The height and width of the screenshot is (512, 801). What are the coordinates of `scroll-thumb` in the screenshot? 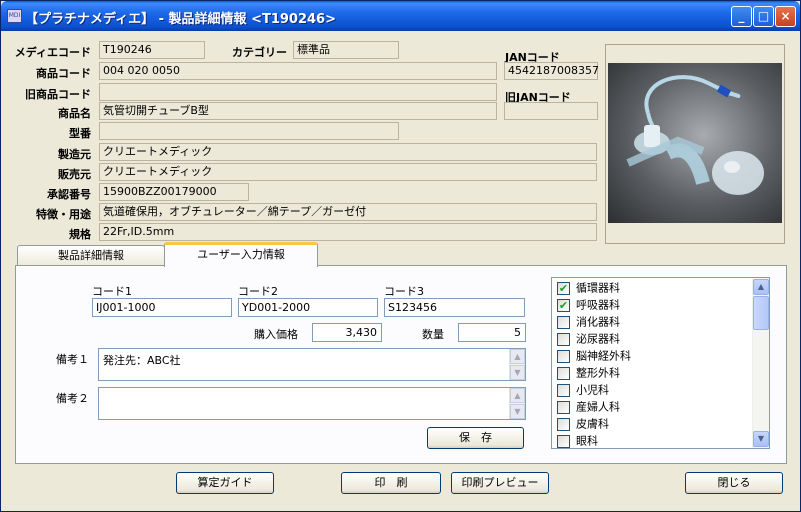 It's located at (761, 313).